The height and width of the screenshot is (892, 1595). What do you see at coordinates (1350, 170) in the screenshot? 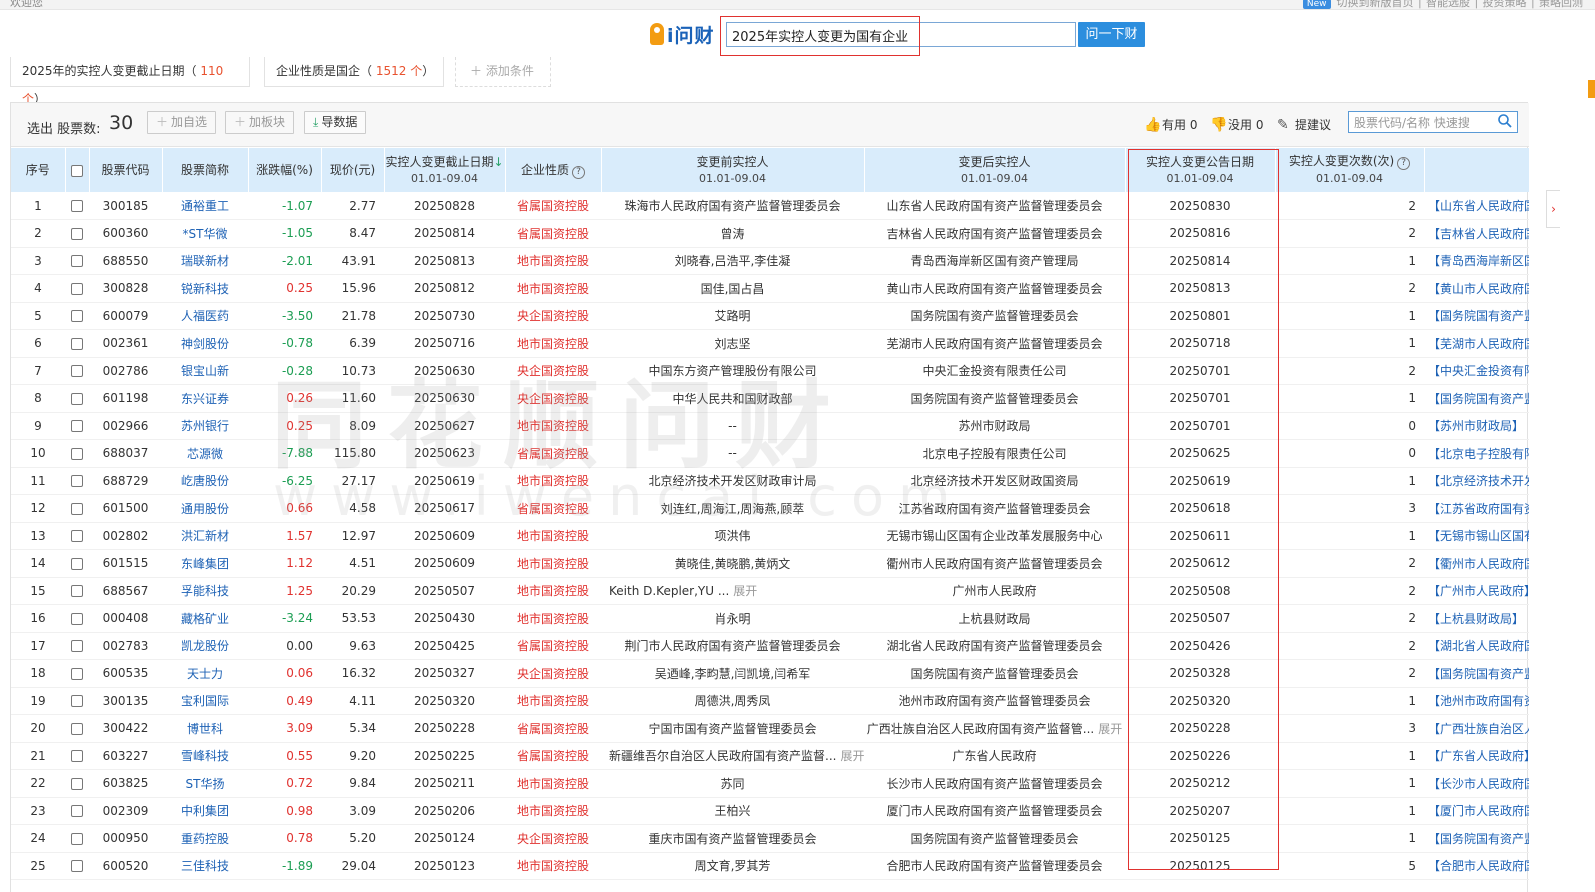
I see `col-times: 实控人变更次数(次)? 01.01-09.04` at bounding box center [1350, 170].